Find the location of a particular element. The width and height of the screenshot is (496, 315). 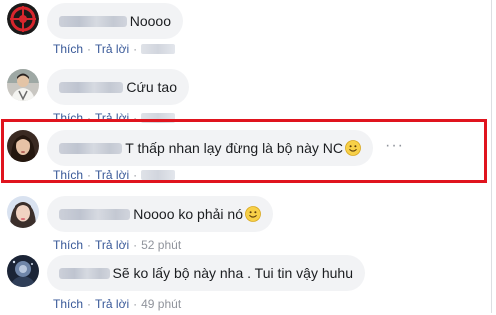

comment-text: Noooo ko phải nó is located at coordinates (188, 214).